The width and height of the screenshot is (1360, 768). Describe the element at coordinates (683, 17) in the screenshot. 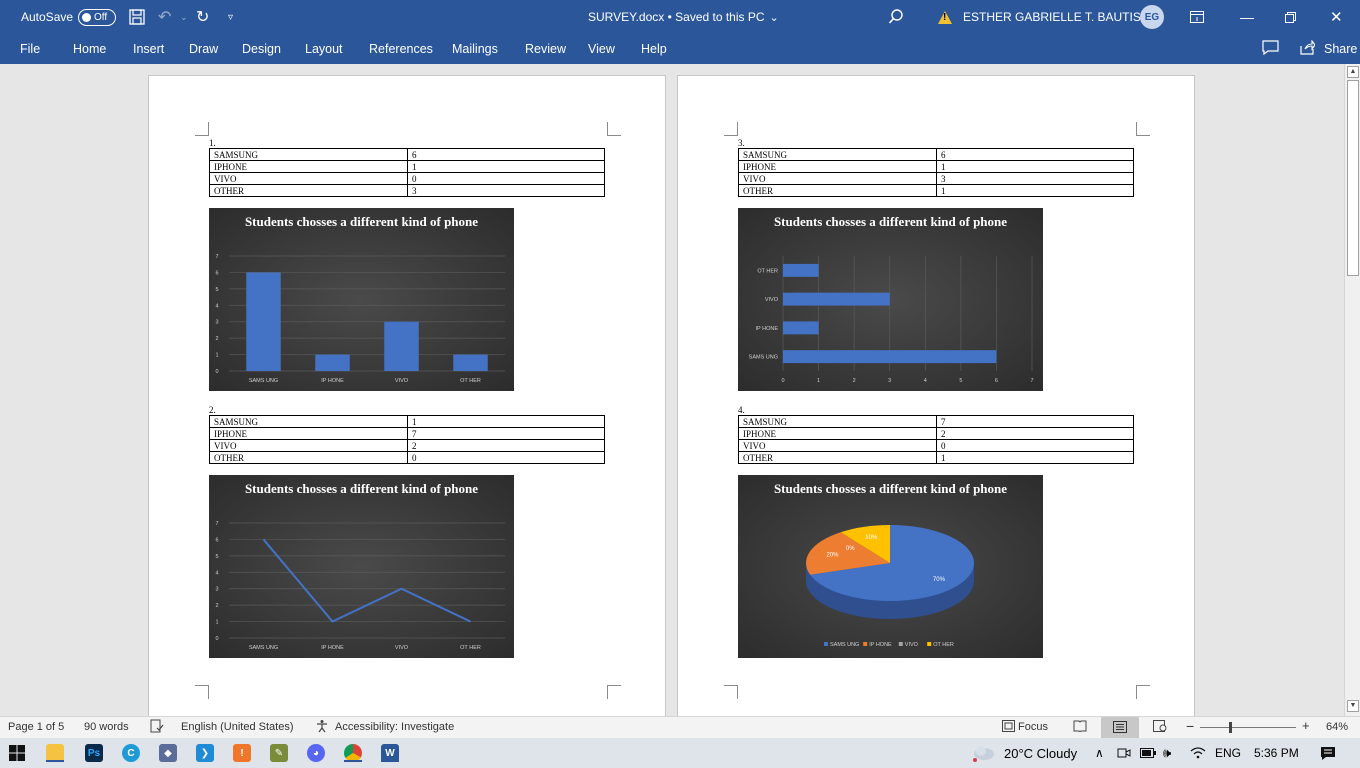

I see `document-title: SURVEY.docx • Saved to this PC ⌄` at that location.